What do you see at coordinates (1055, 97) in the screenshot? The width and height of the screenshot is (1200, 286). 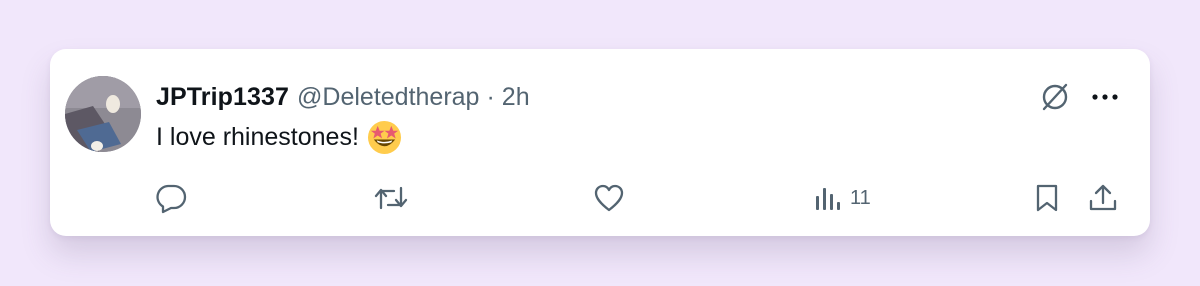 I see `grok-icon` at bounding box center [1055, 97].